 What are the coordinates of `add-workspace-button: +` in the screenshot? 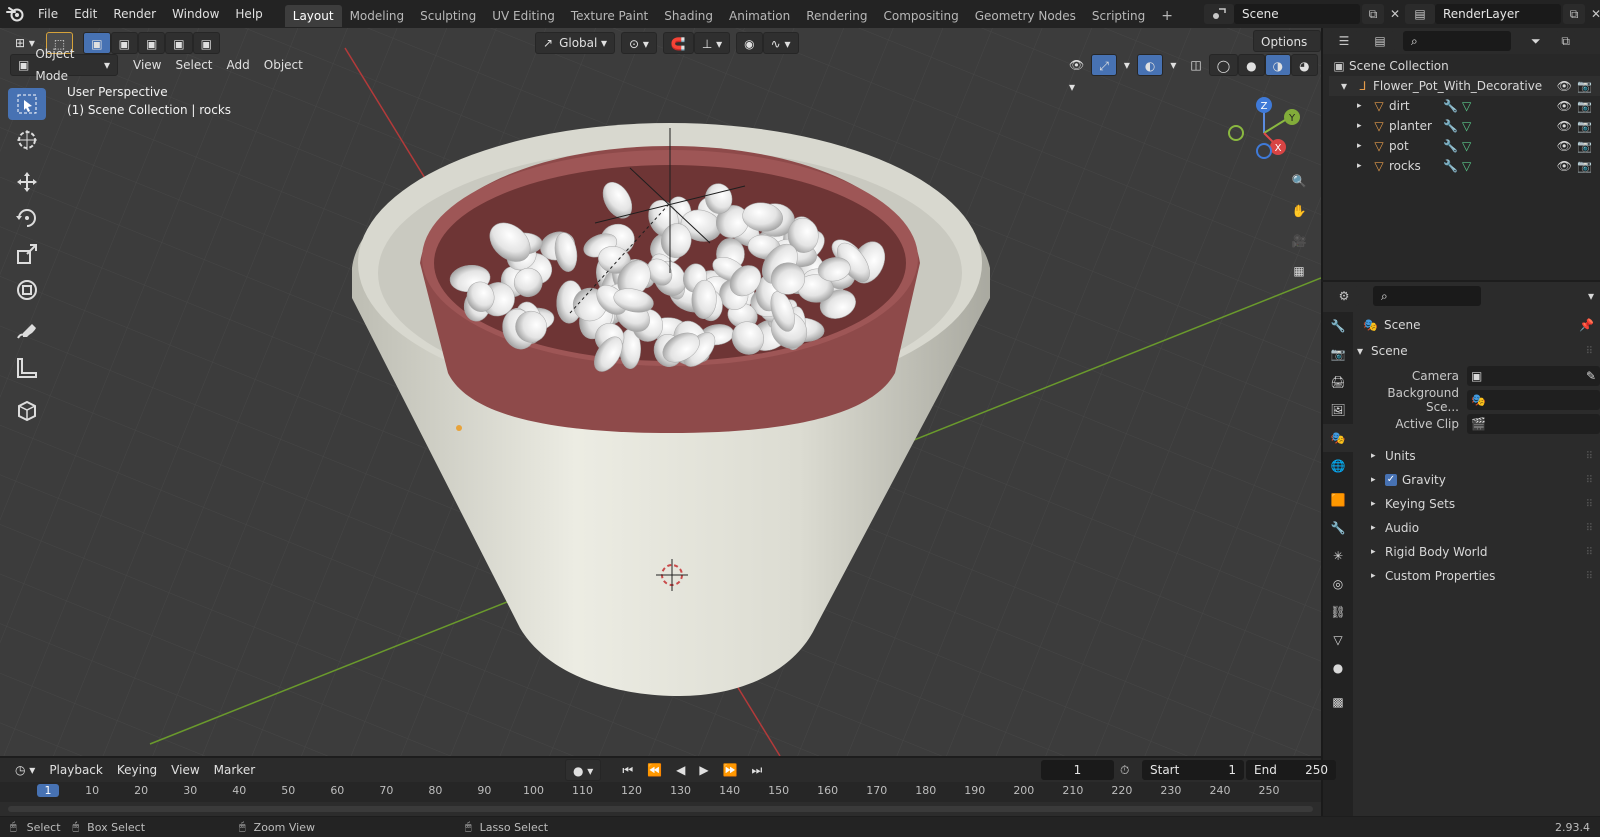 It's located at (1167, 16).